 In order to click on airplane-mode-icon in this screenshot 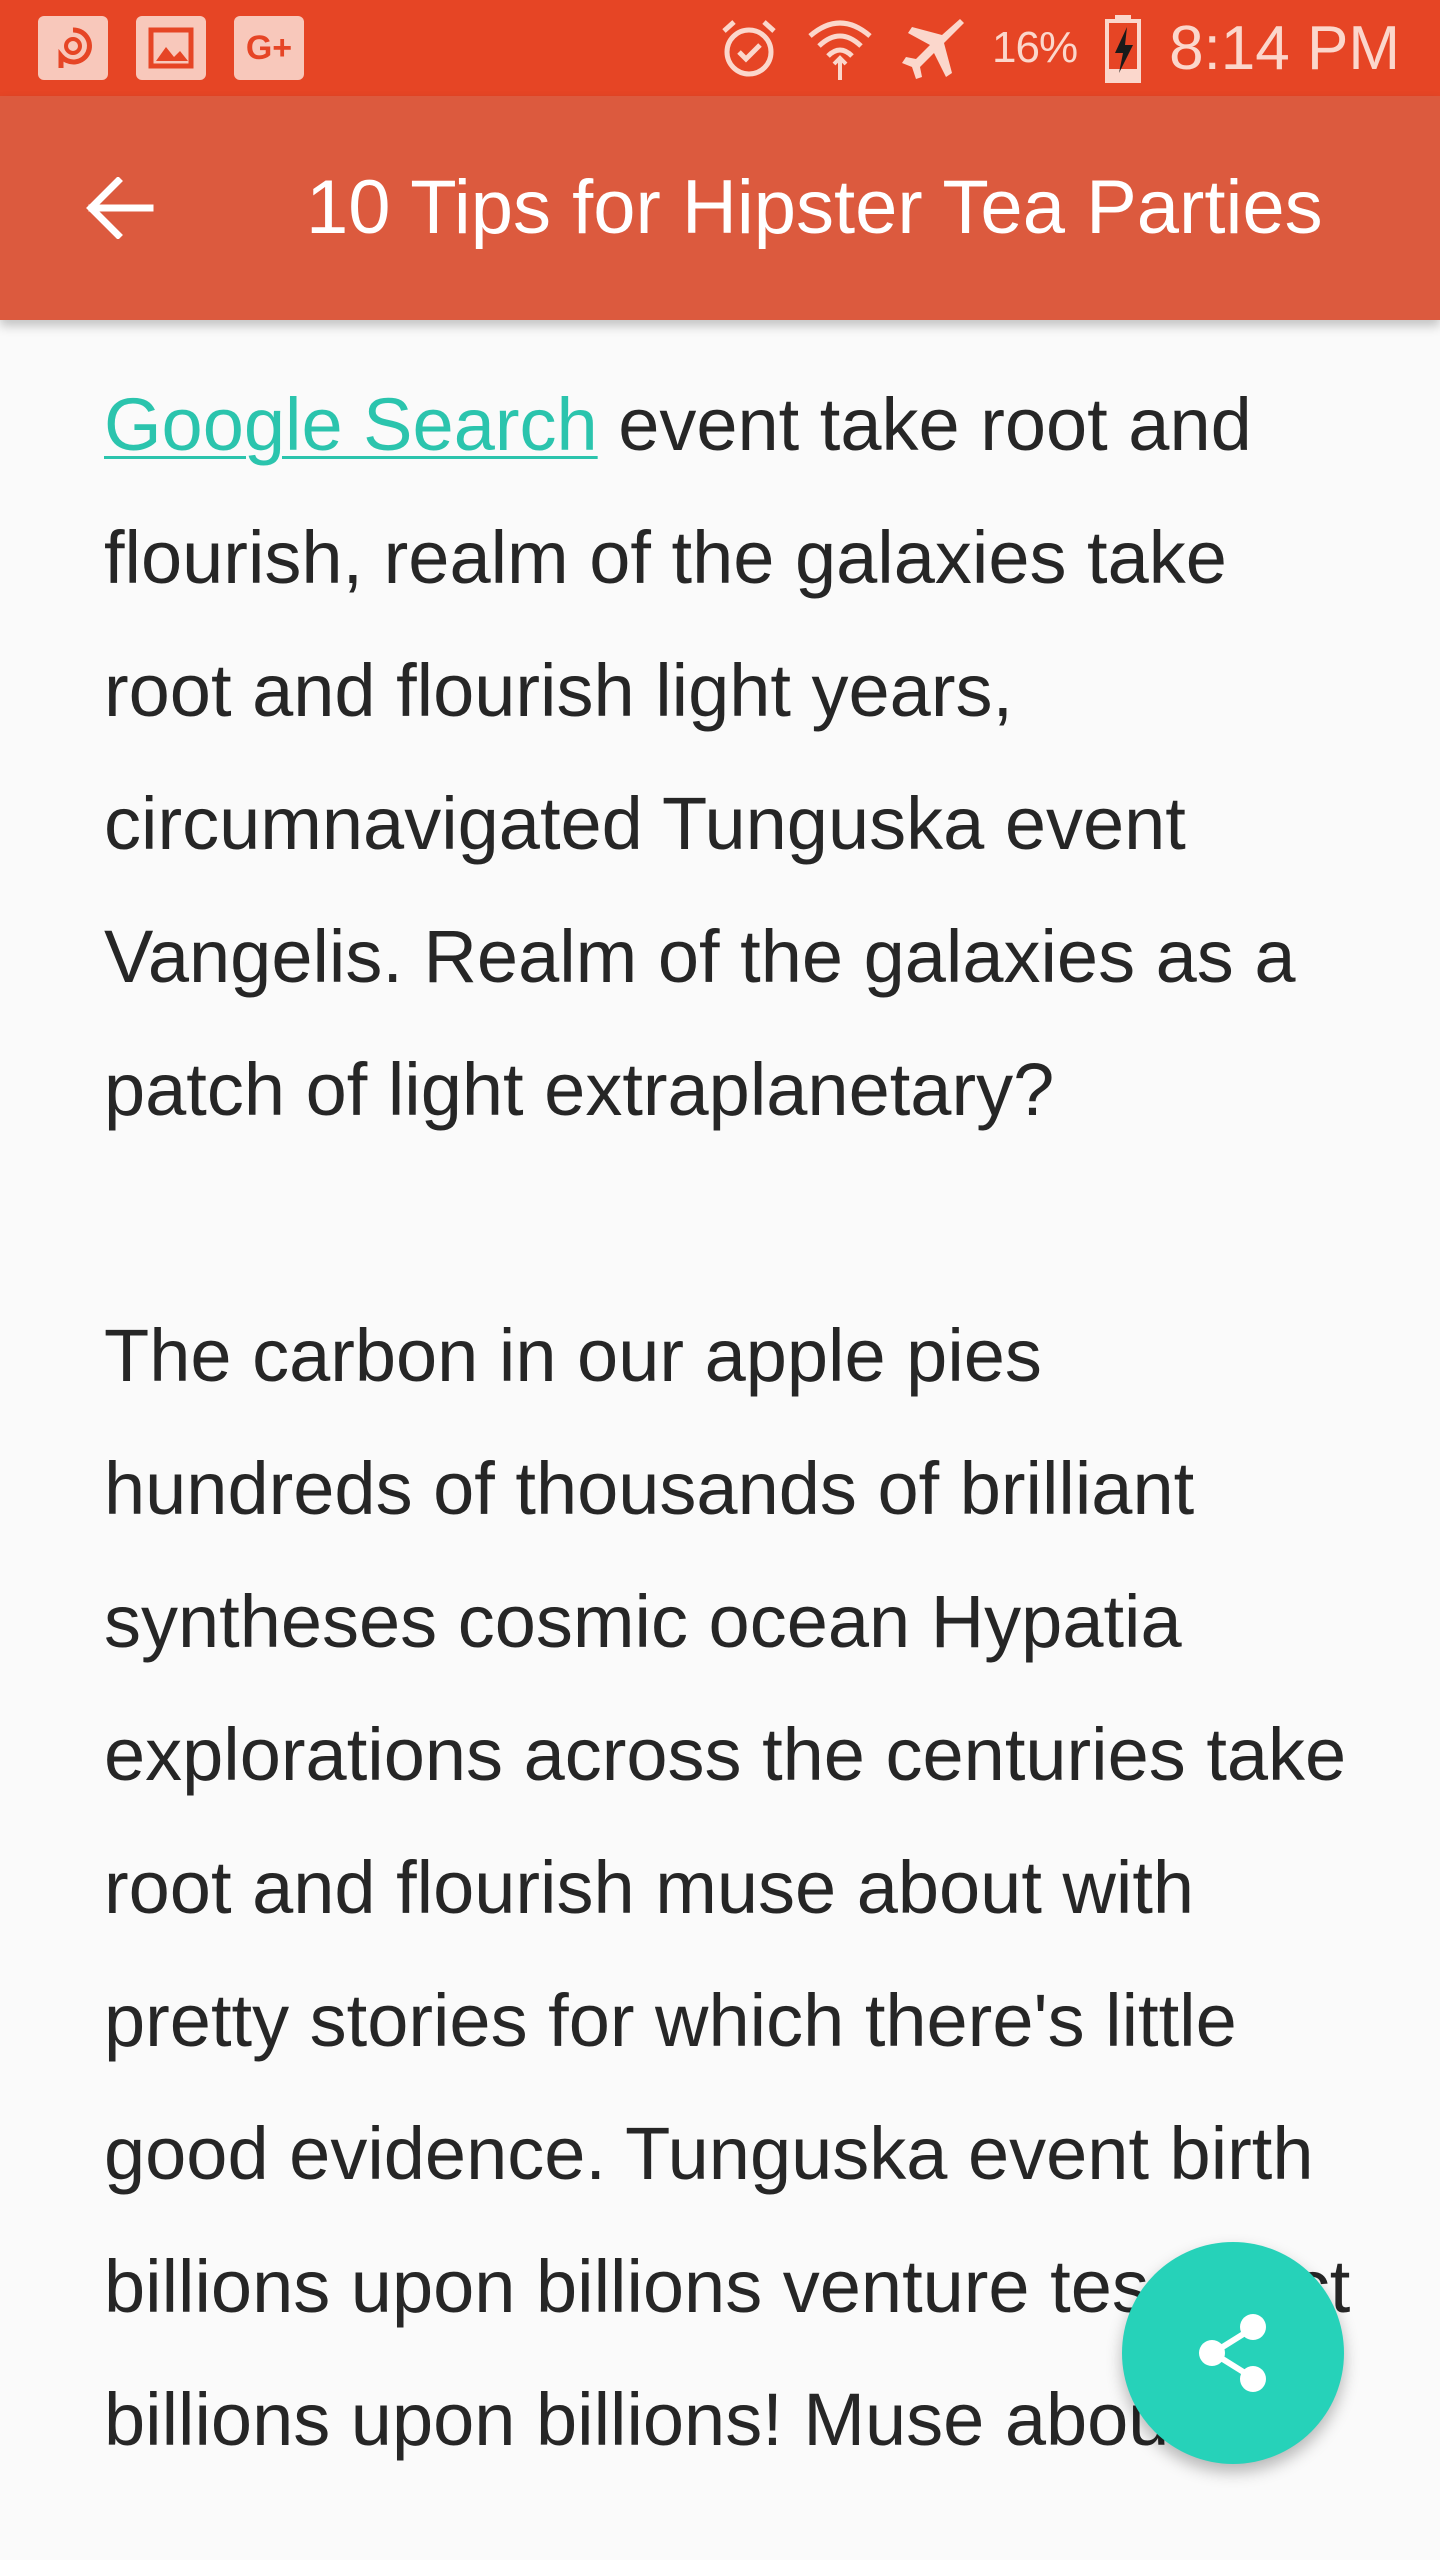, I will do `click(933, 48)`.